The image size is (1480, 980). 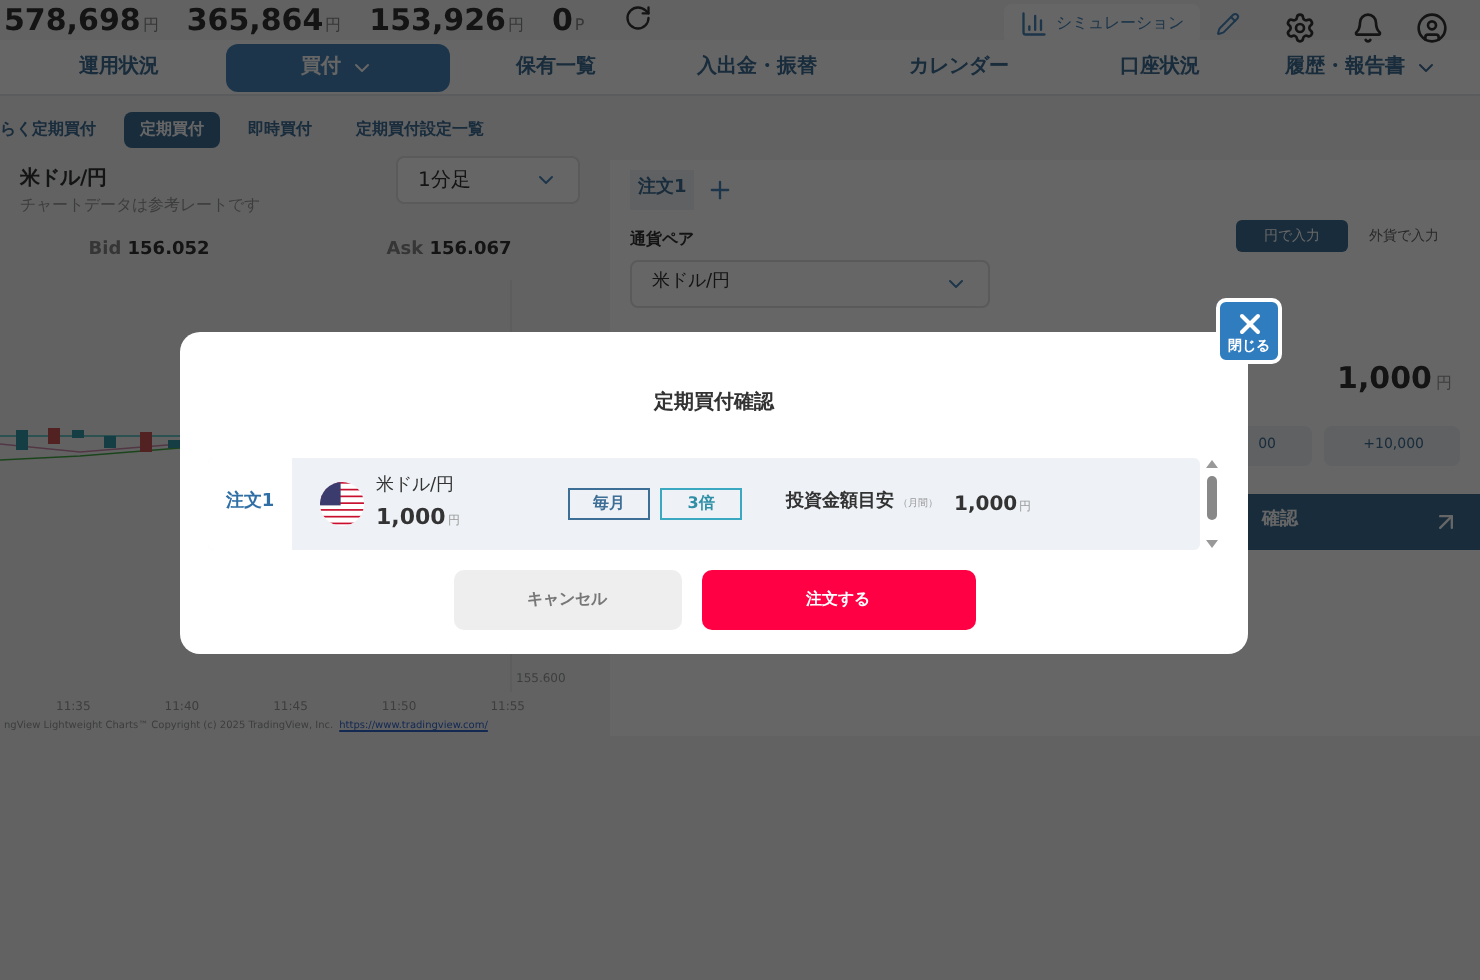 I want to click on sub-tab: 即時買付, so click(x=280, y=130).